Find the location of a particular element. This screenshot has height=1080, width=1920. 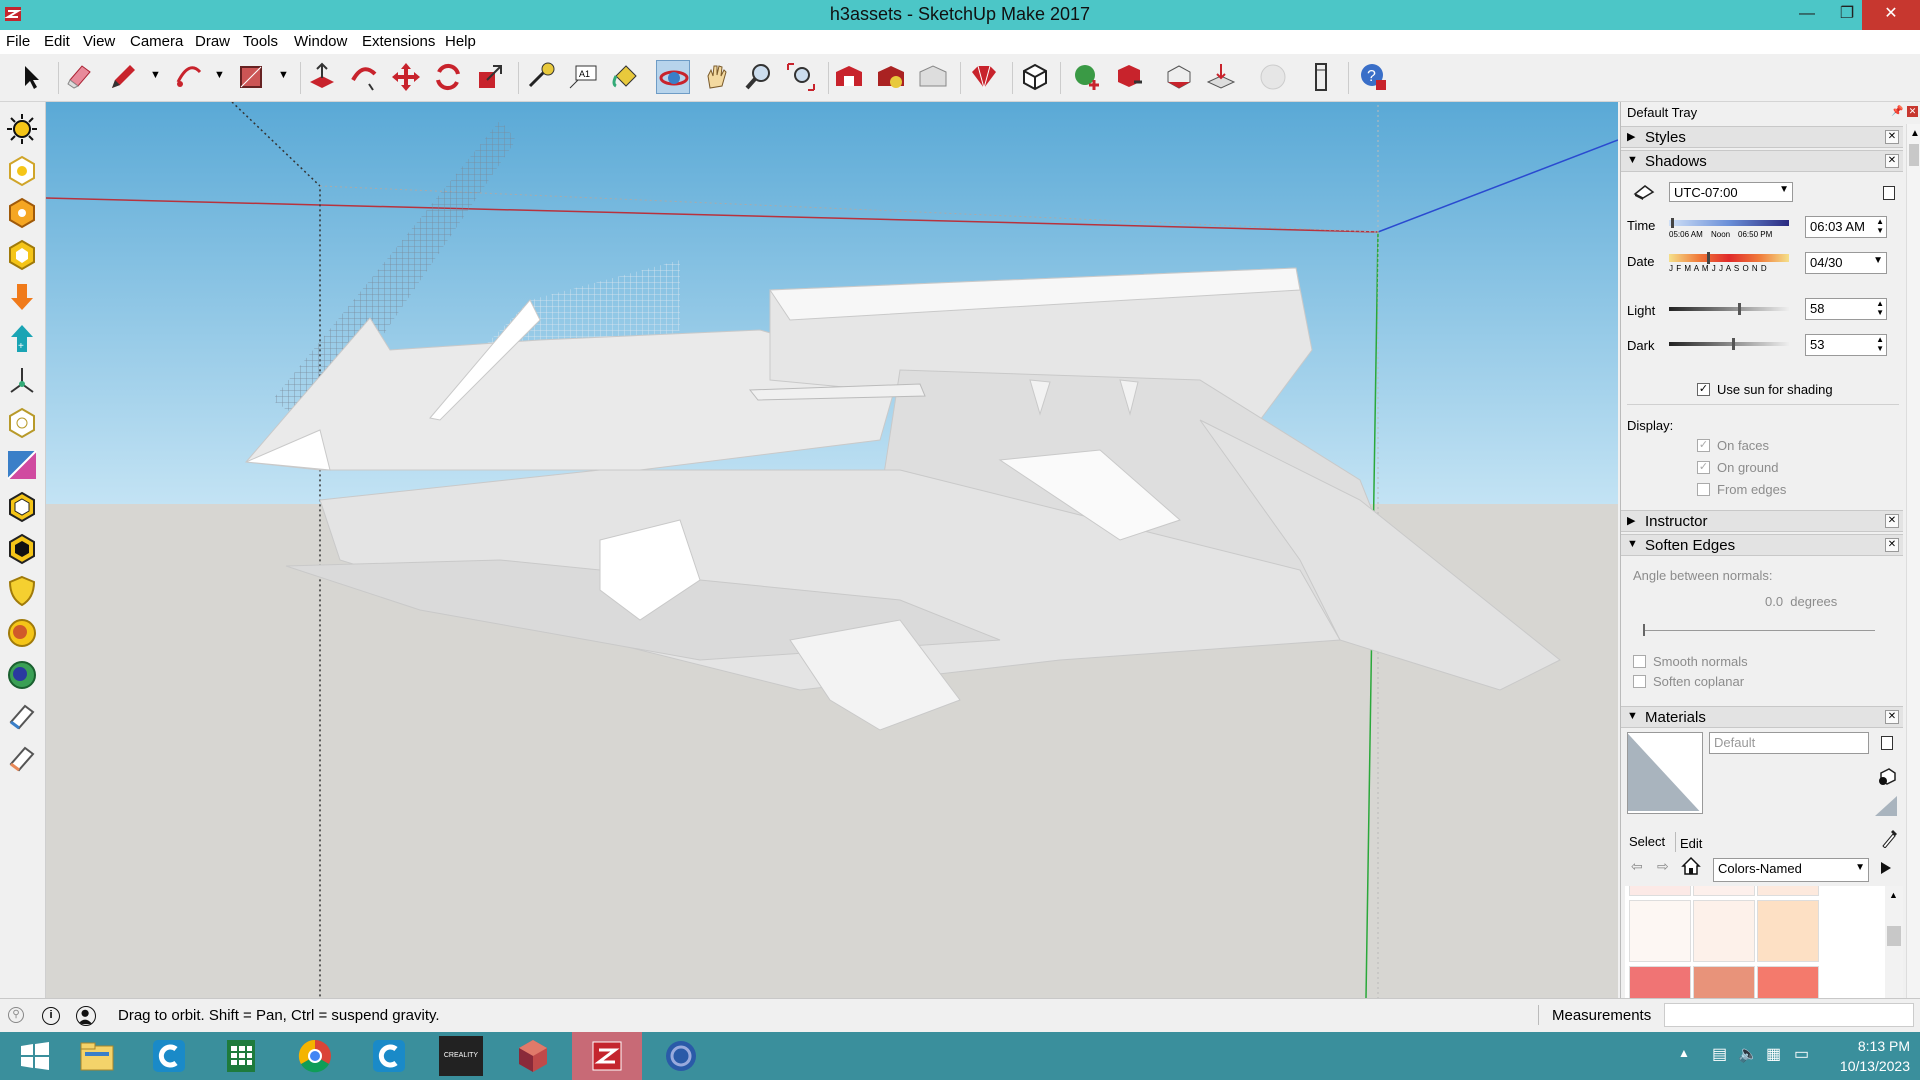

scroll-thumb is located at coordinates (1914, 155).